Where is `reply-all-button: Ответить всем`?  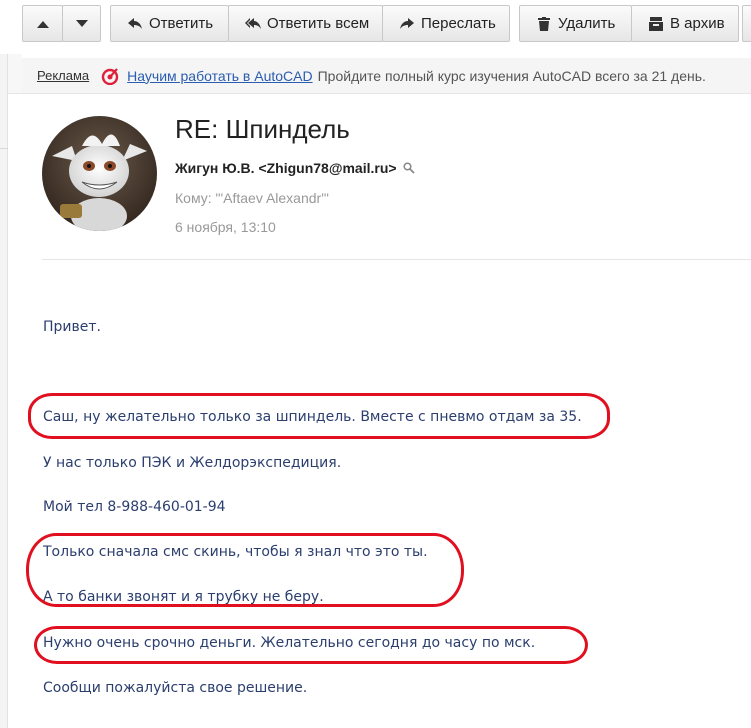
reply-all-button: Ответить всем is located at coordinates (305, 23).